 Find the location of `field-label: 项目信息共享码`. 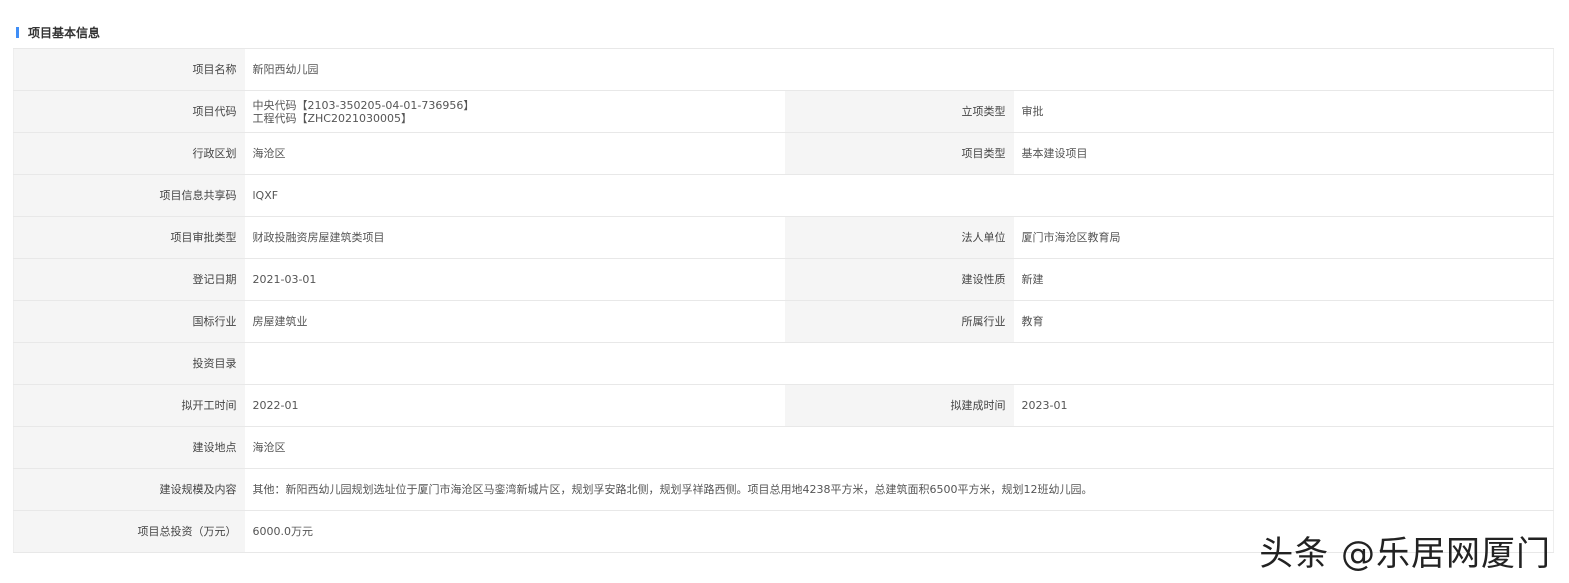

field-label: 项目信息共享码 is located at coordinates (129, 195).